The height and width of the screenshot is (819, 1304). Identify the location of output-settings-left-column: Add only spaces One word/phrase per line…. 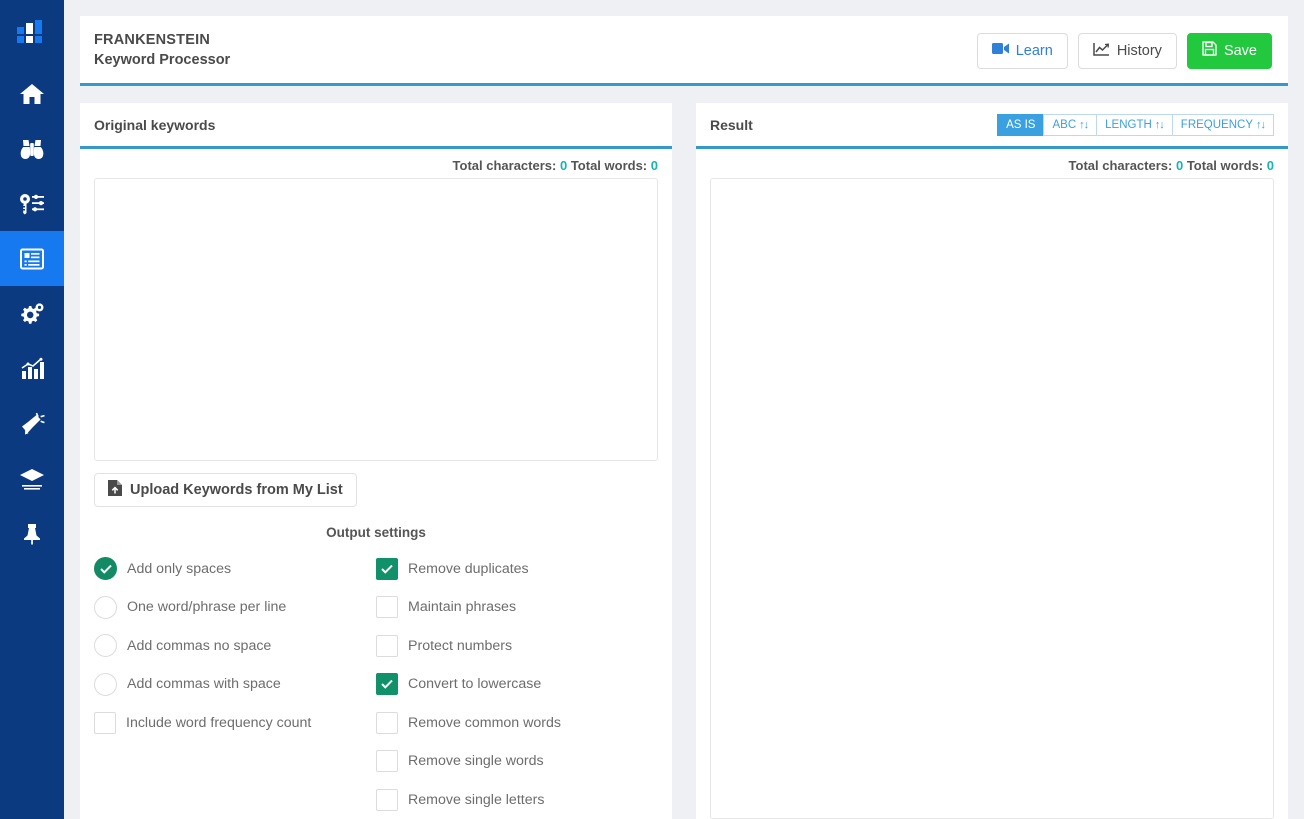
(235, 684).